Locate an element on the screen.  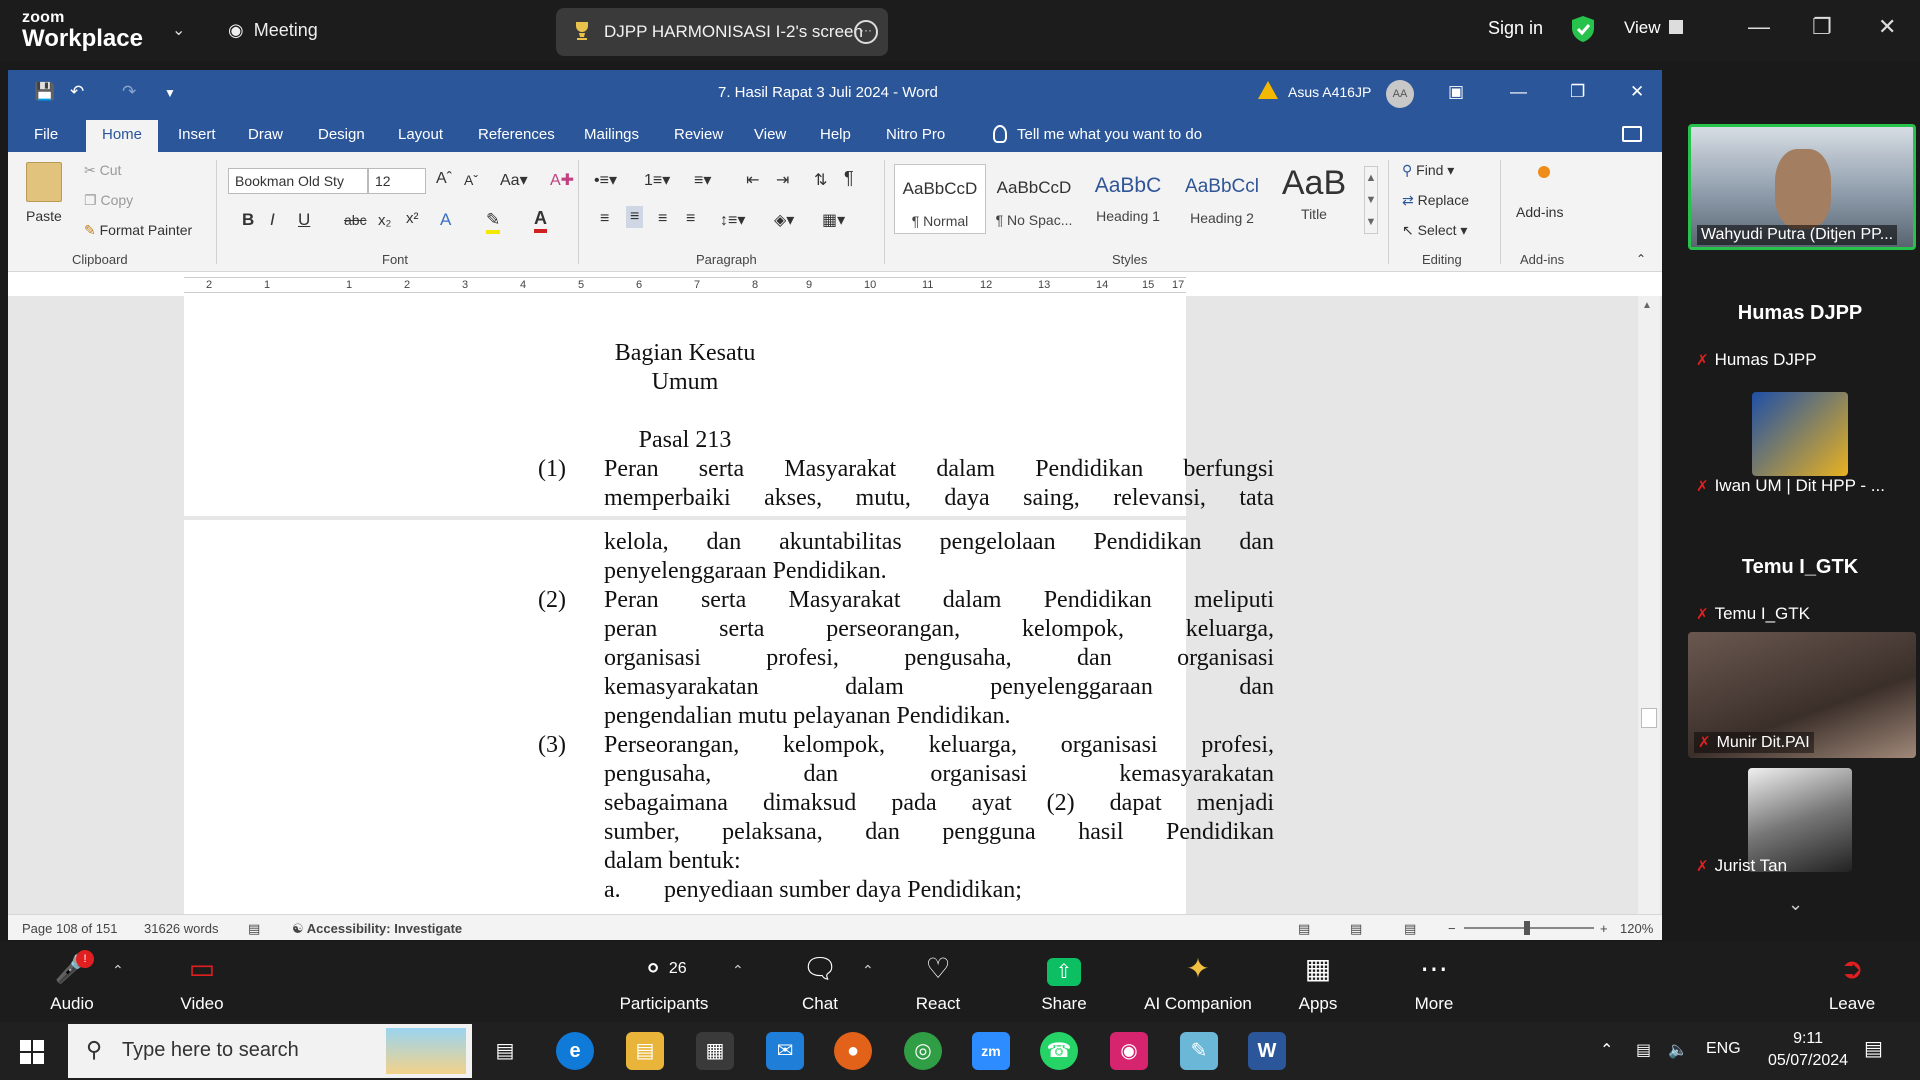
select-button: ↖ Select ▾ is located at coordinates (1434, 230).